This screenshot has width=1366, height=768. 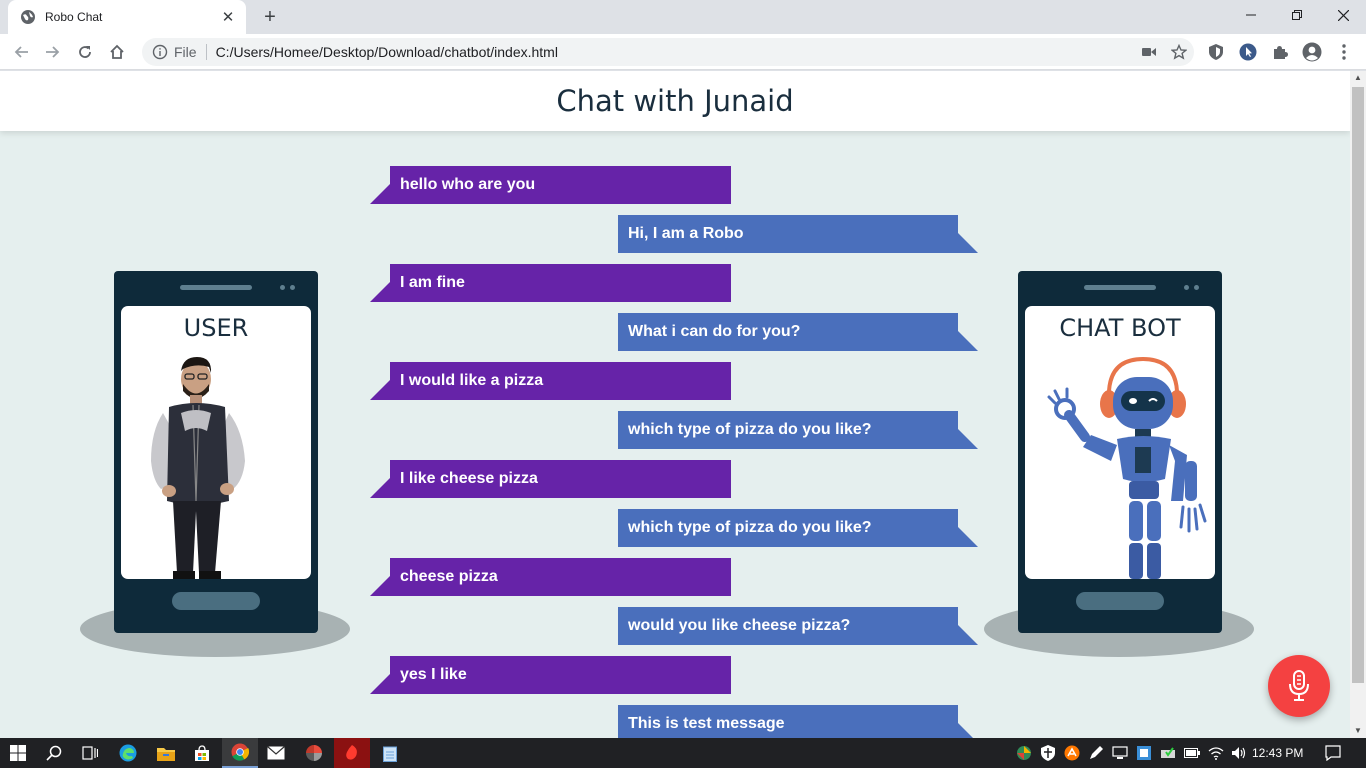 I want to click on wifi-icon, so click(x=1216, y=753).